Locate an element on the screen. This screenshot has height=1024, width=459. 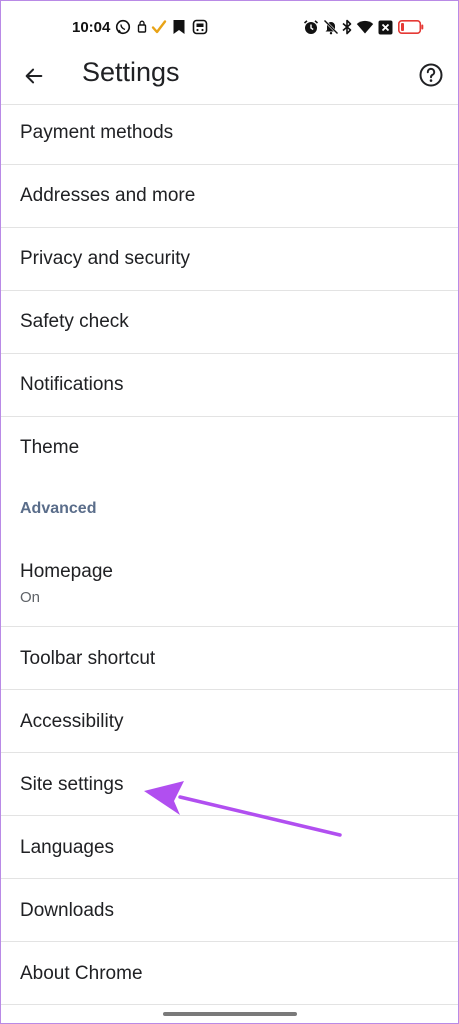
settings-item-downloads: Downloads is located at coordinates (229, 910).